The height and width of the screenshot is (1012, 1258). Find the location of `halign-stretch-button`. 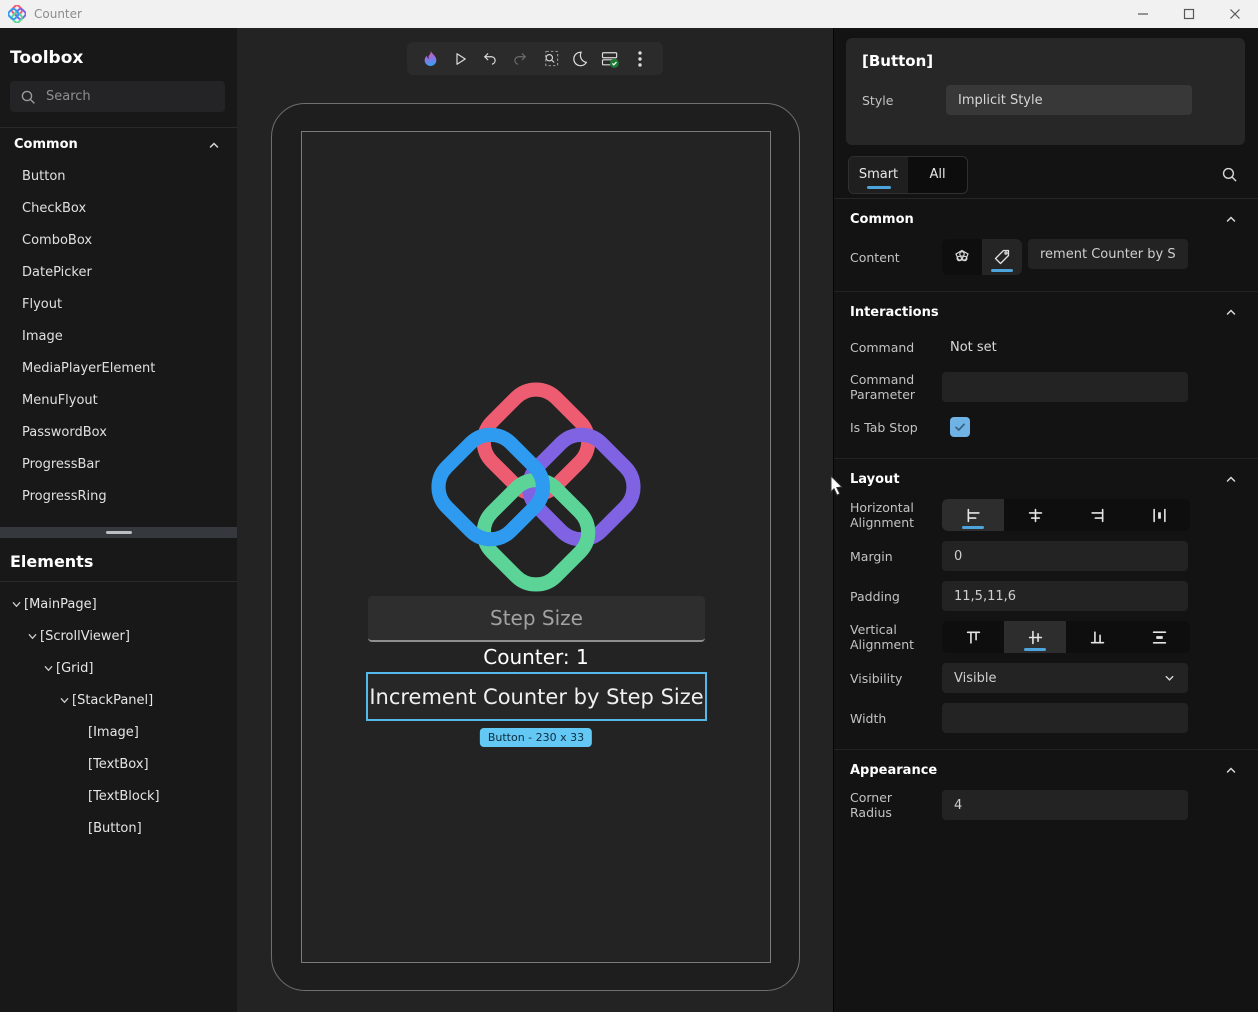

halign-stretch-button is located at coordinates (1159, 515).